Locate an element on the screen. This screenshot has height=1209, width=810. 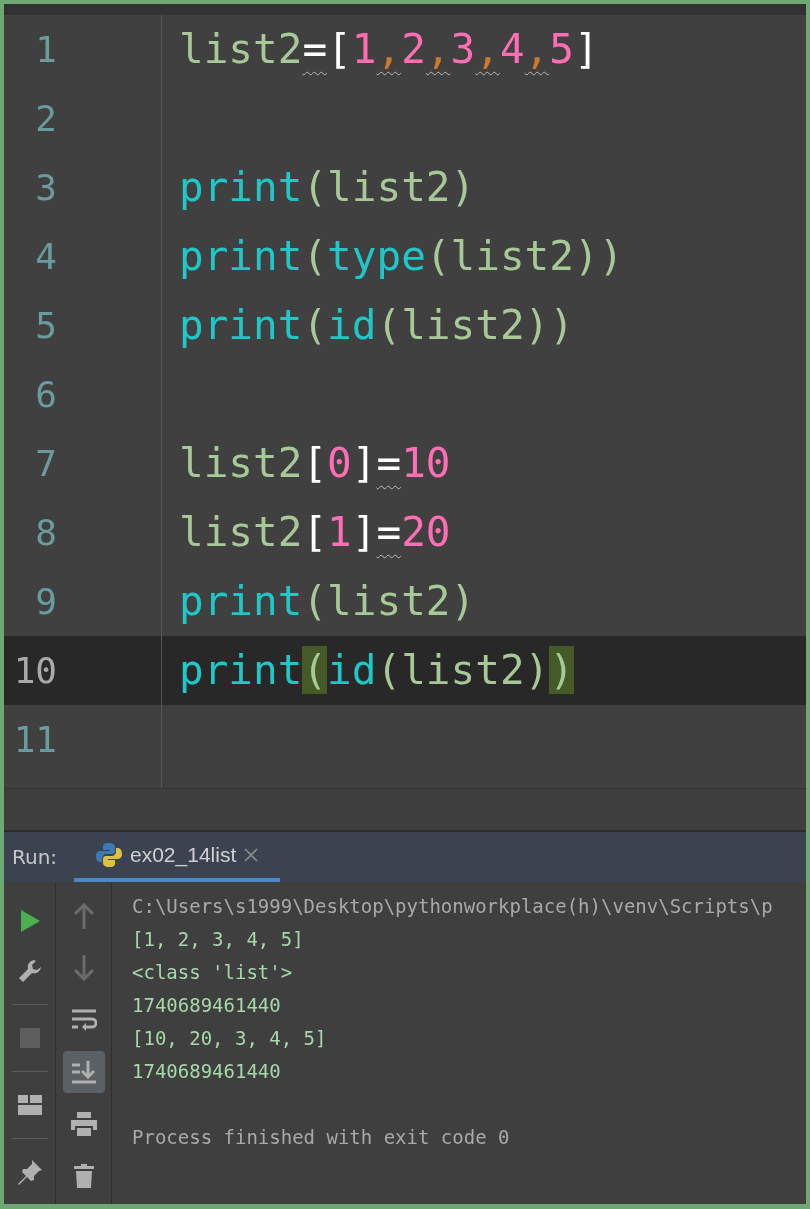
console-line: C:\Users\s1999\Desktop\pythonworkplace(h)\venv\Scripts\p is located at coordinates (452, 906).